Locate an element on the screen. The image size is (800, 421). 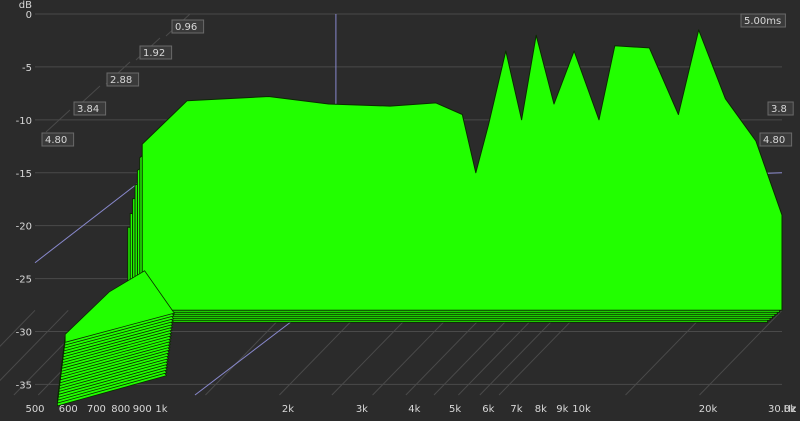
x-tick-label: 700 is located at coordinates (96, 409).